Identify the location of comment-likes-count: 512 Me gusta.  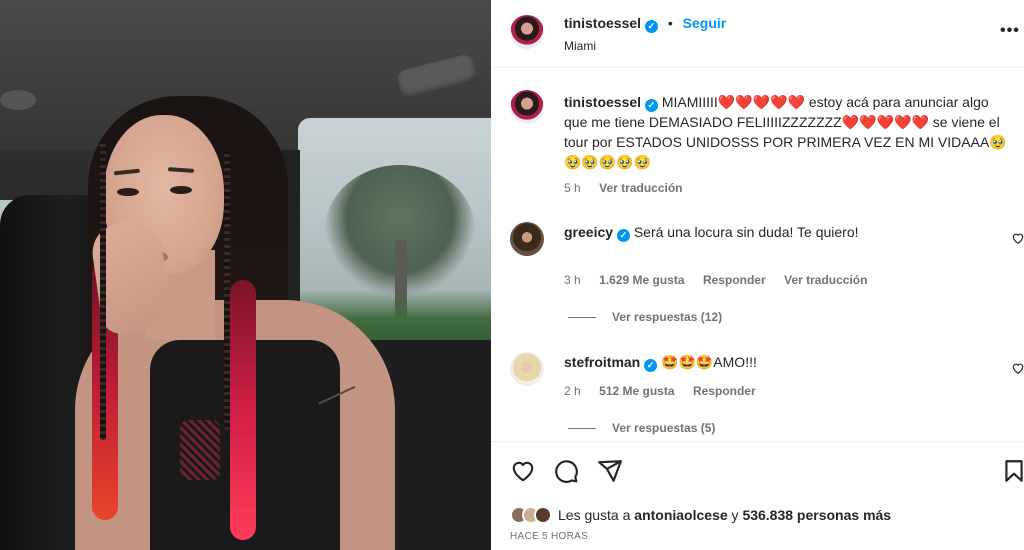
(636, 391).